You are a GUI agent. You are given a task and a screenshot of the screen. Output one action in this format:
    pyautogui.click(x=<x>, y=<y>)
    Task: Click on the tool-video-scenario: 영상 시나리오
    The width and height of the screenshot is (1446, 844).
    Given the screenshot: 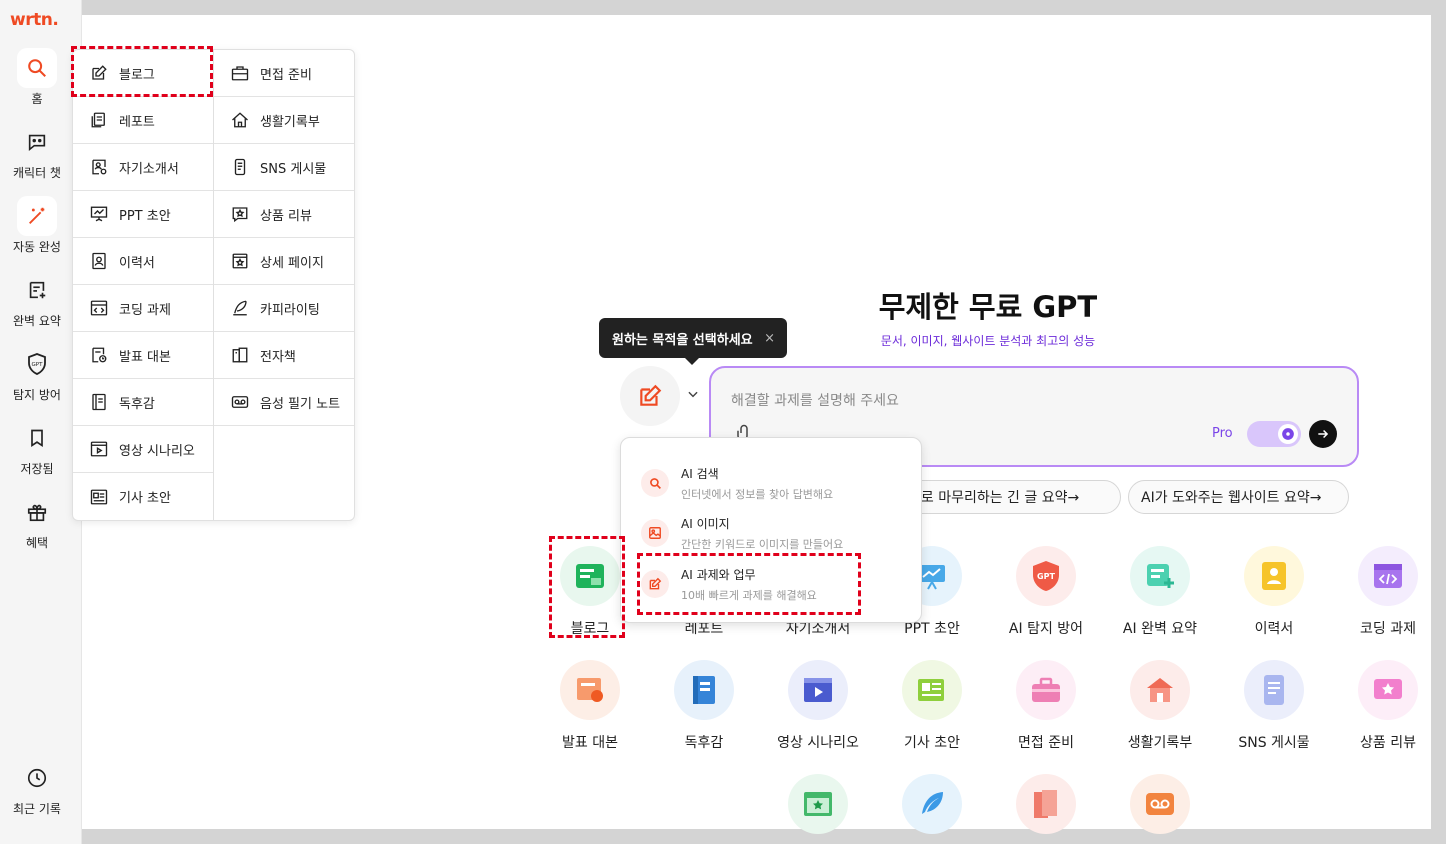 What is the action you would take?
    pyautogui.click(x=818, y=706)
    